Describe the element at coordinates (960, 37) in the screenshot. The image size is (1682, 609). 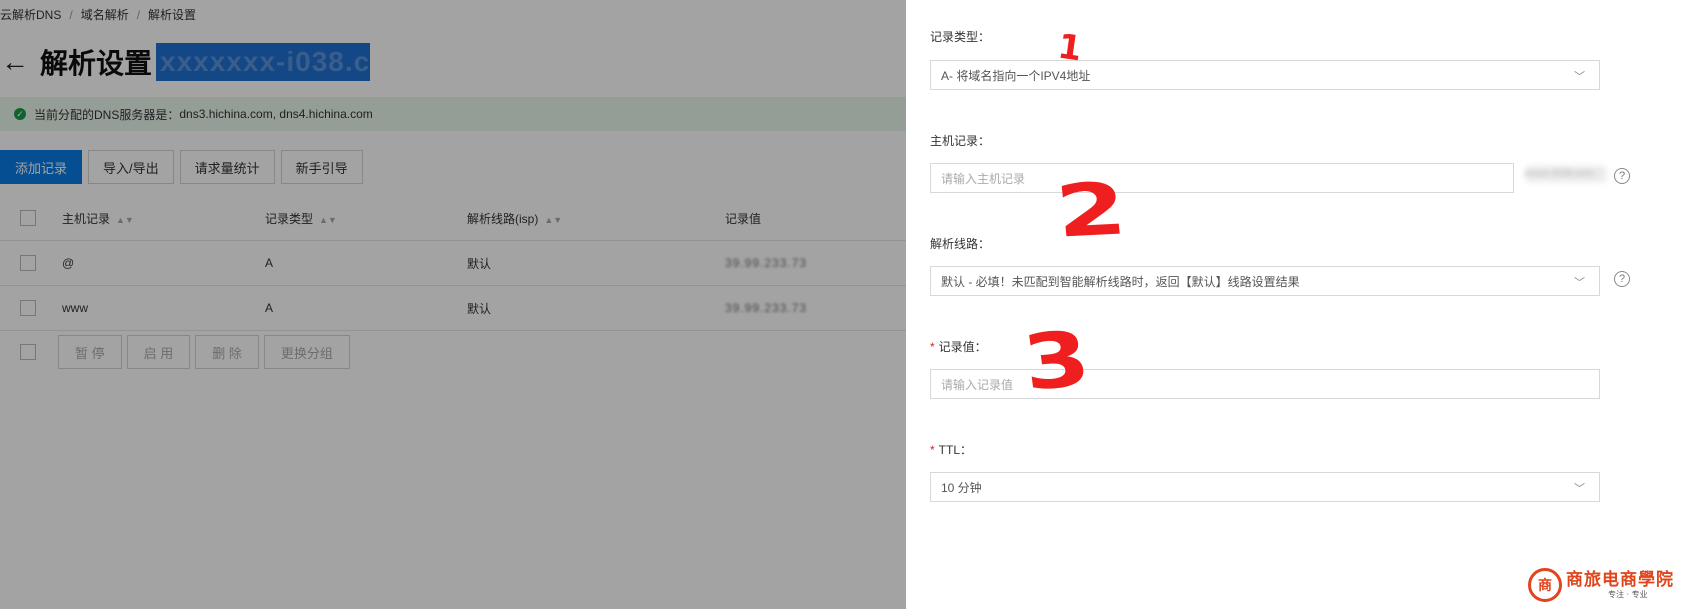
I see `record-type-label: 记录类型：` at that location.